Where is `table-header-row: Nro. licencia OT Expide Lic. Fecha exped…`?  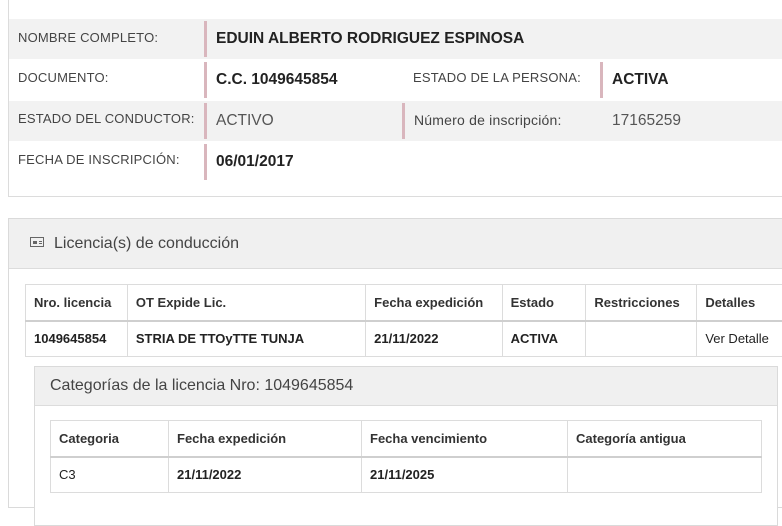
table-header-row: Nro. licencia OT Expide Lic. Fecha exped… is located at coordinates (404, 303).